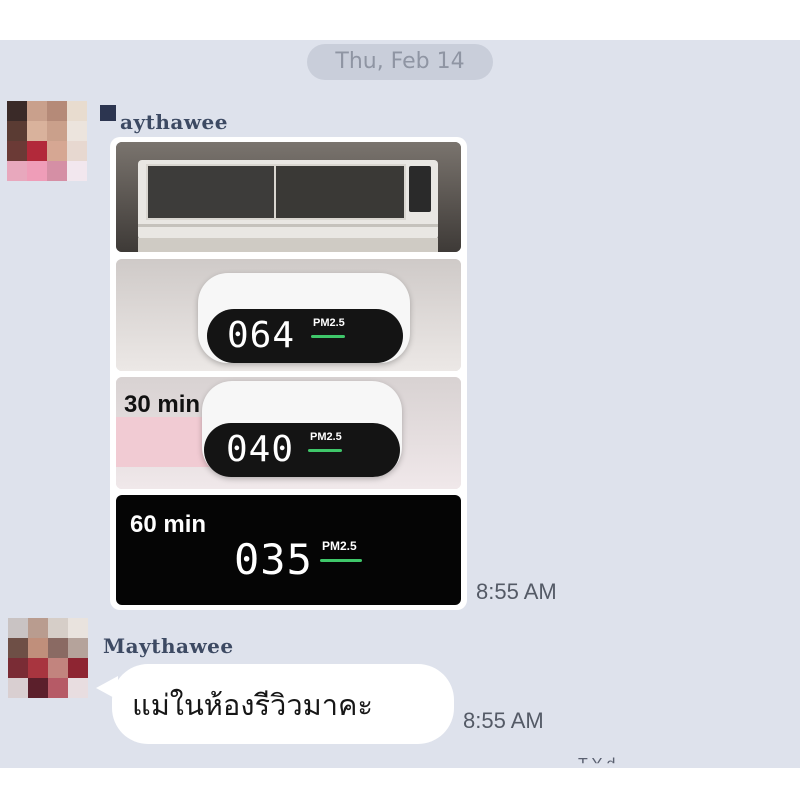  What do you see at coordinates (400, 784) in the screenshot?
I see `bottom-bar` at bounding box center [400, 784].